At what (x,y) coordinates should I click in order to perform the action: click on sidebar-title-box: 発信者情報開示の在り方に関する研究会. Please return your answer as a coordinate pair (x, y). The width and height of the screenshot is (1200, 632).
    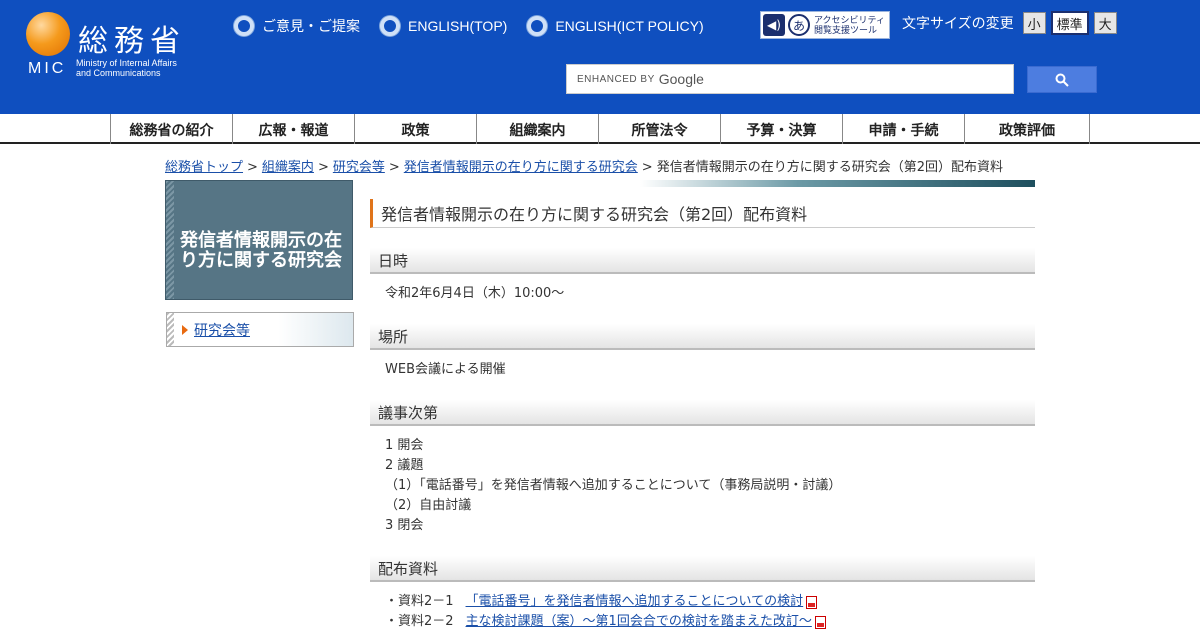
    Looking at the image, I should click on (259, 240).